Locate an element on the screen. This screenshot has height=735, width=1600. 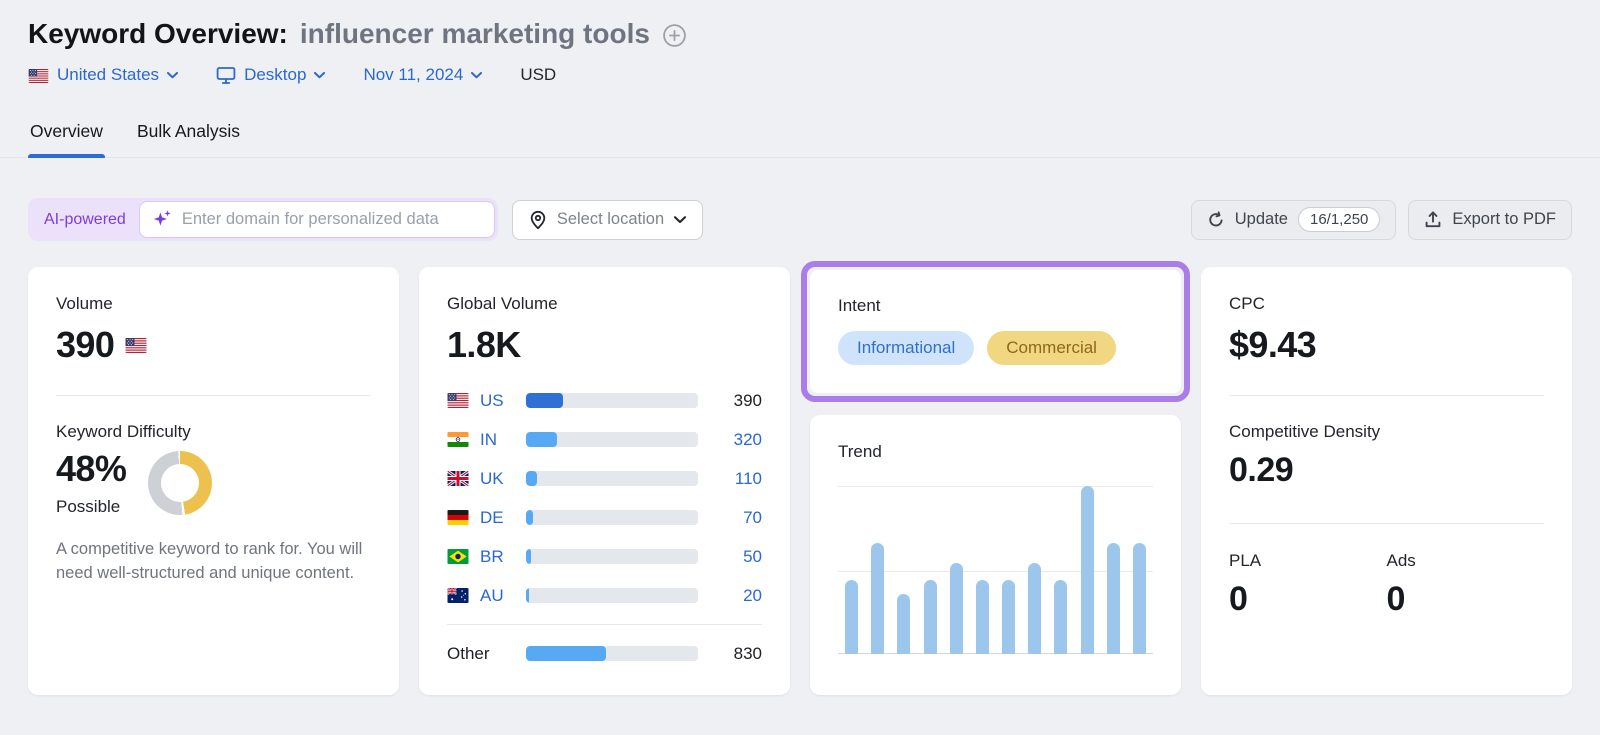
country-volume-value: 320 is located at coordinates (747, 439).